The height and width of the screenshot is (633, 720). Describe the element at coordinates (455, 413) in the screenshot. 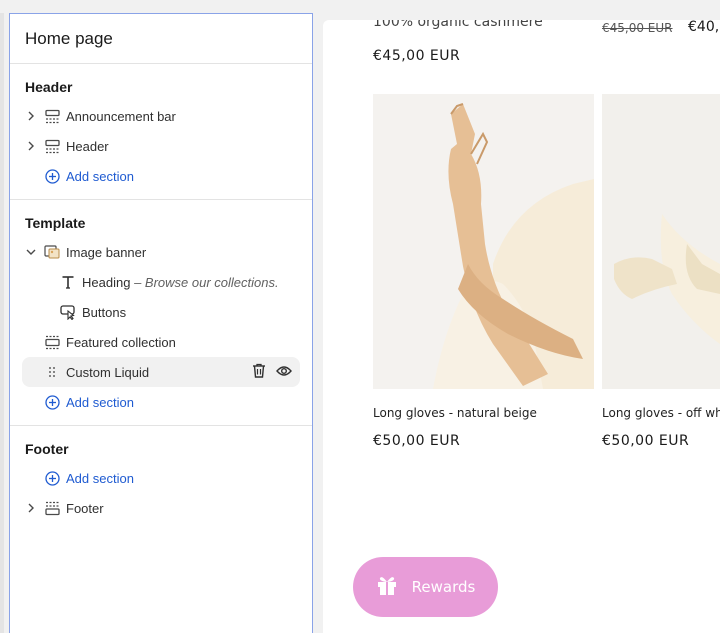

I see `product-name: Long gloves - natural beige` at that location.